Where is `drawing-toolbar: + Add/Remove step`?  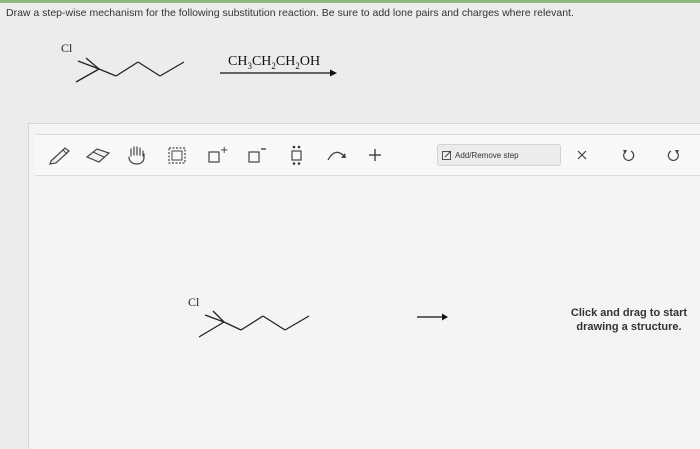
drawing-toolbar: + Add/Remove step is located at coordinates (367, 155).